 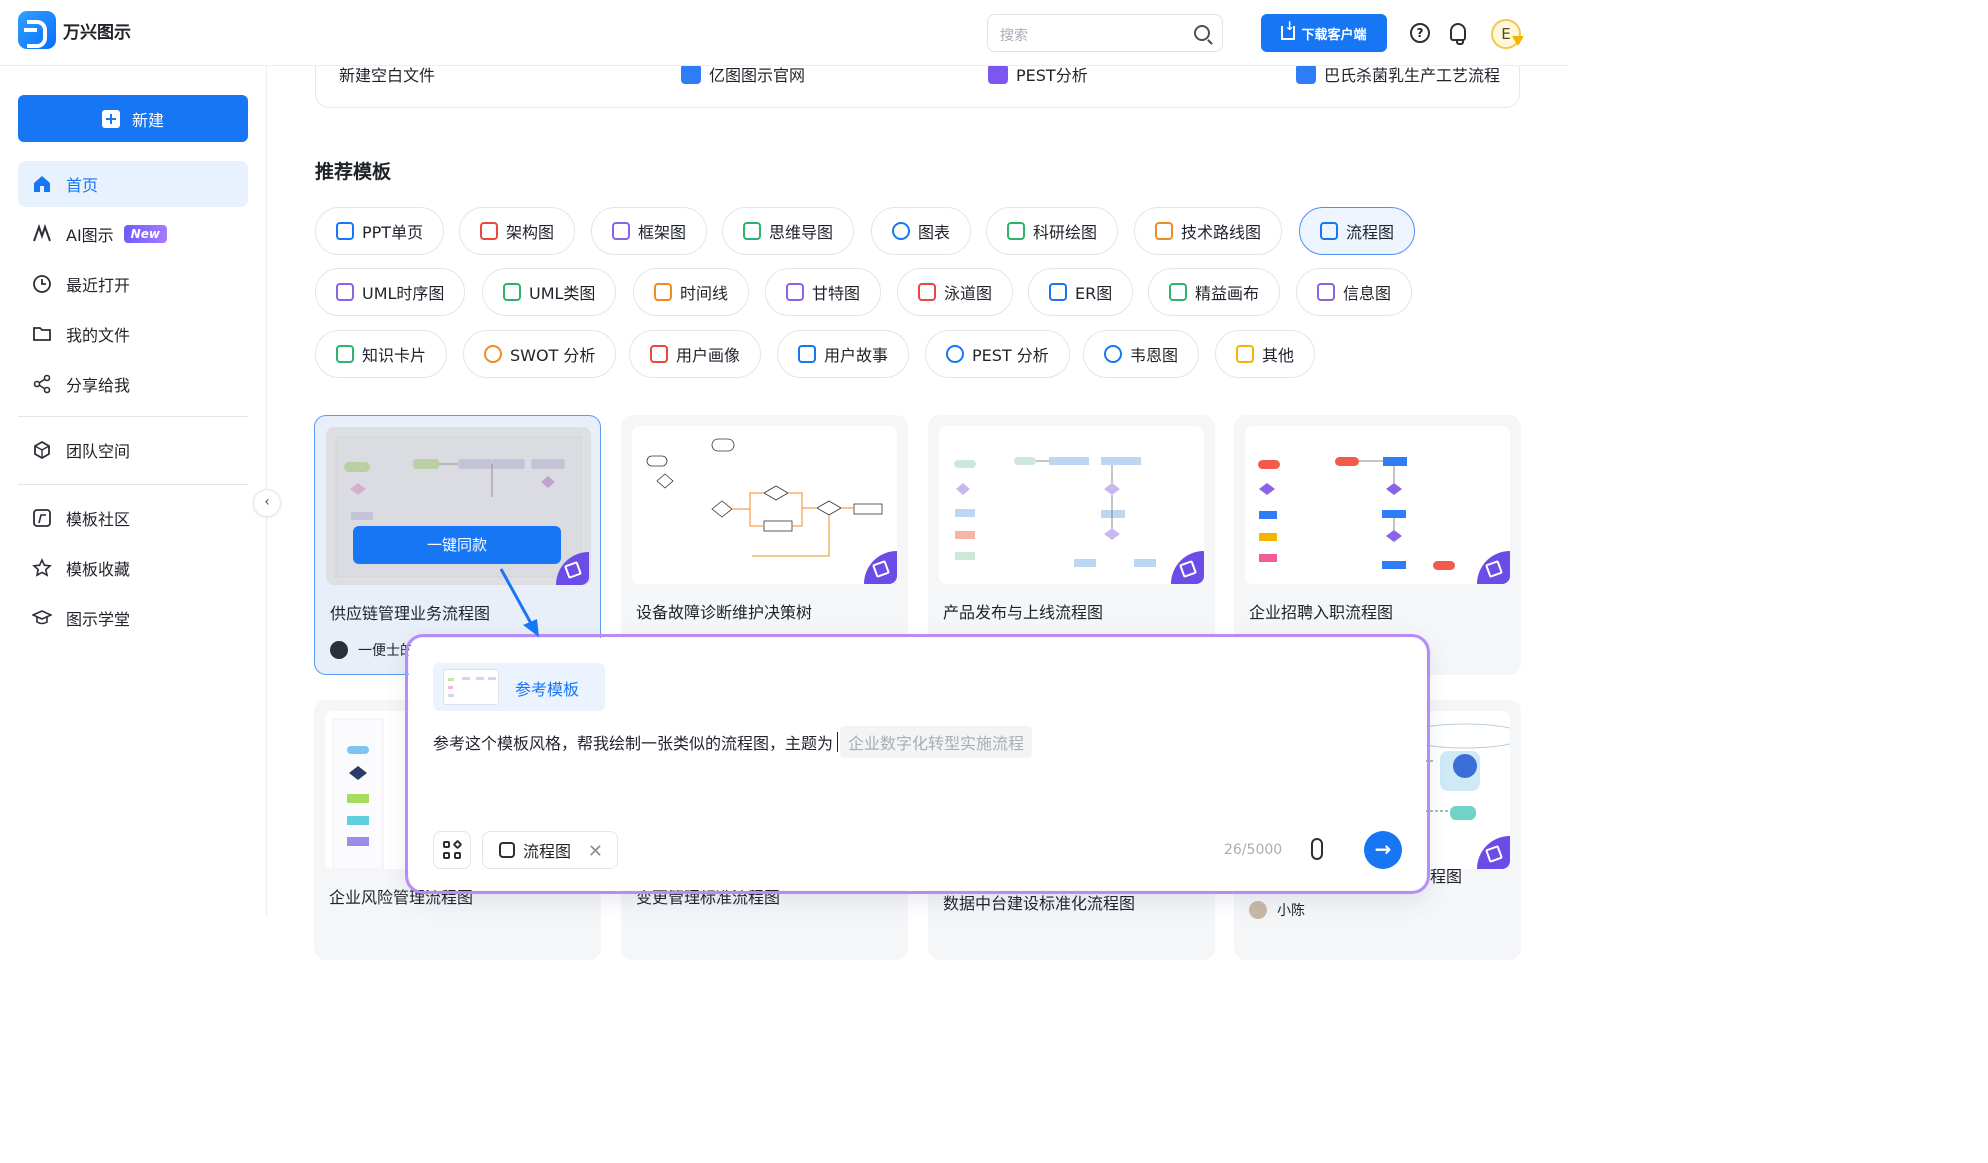 What do you see at coordinates (1367, 293) in the screenshot?
I see `chip-label: 信息图` at bounding box center [1367, 293].